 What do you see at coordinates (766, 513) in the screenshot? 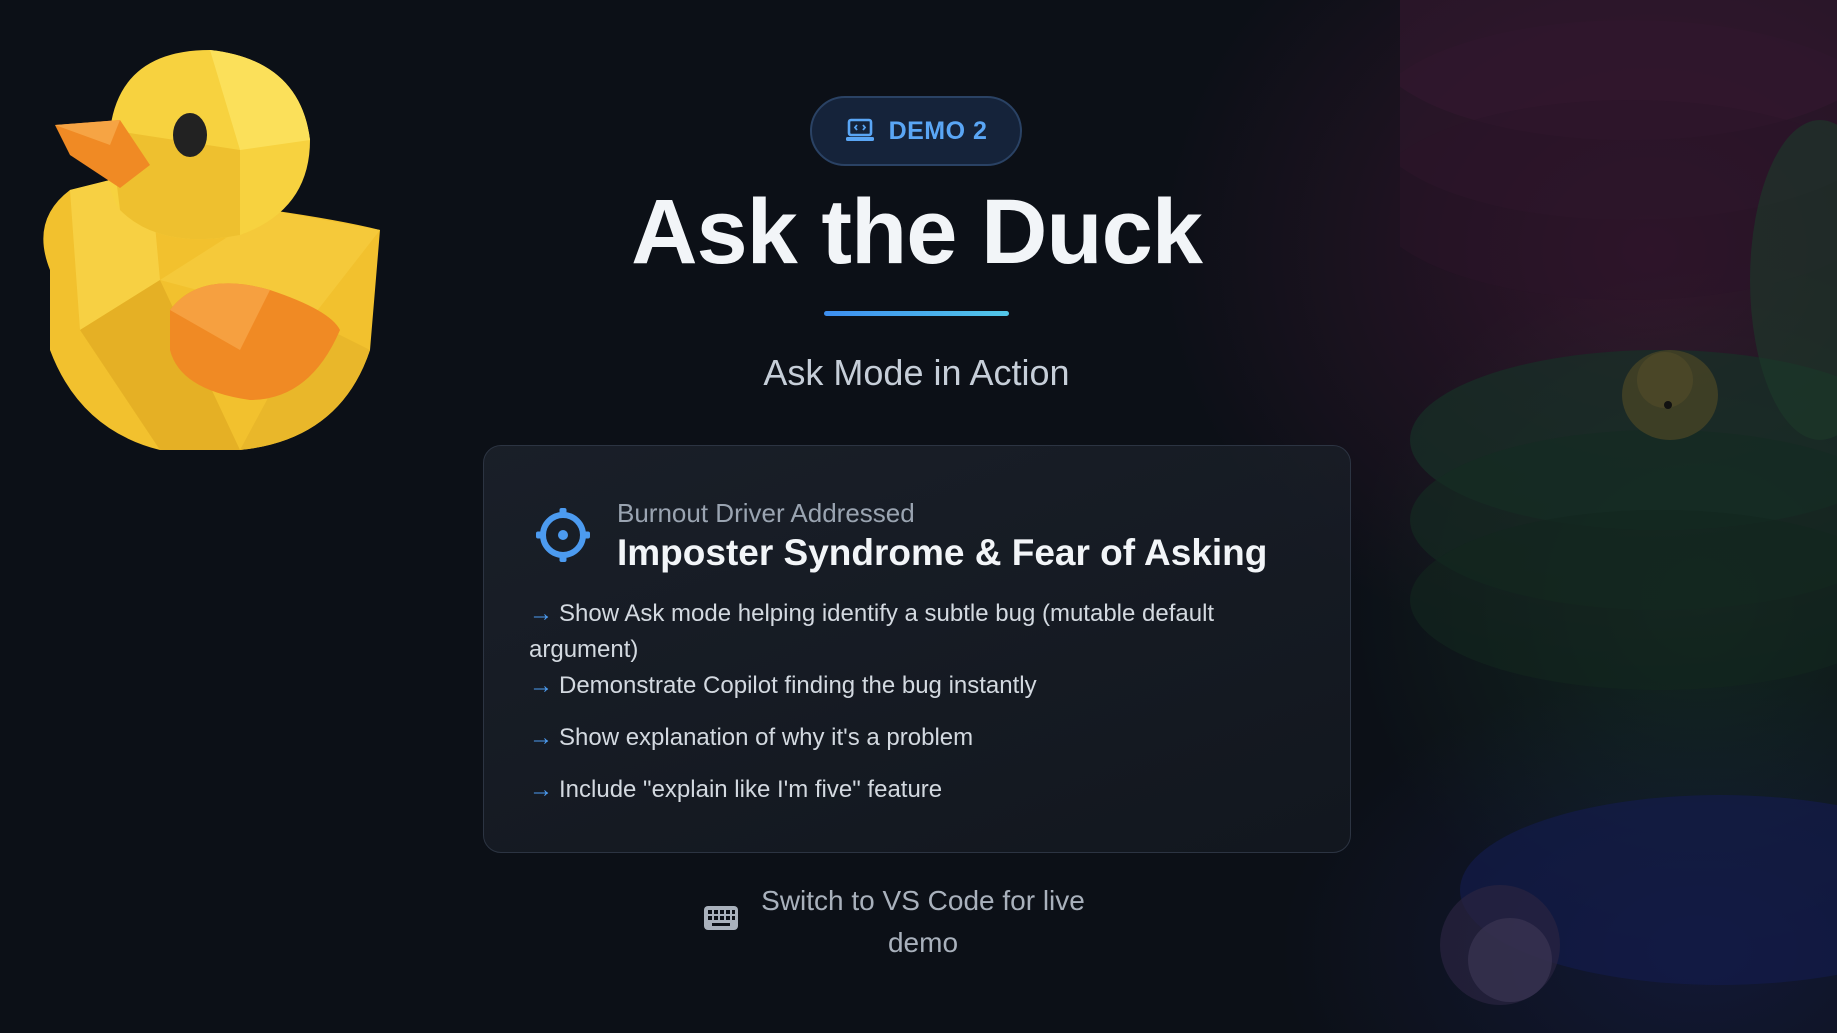
I see `card-kicker: Burnout Driver Addressed` at bounding box center [766, 513].